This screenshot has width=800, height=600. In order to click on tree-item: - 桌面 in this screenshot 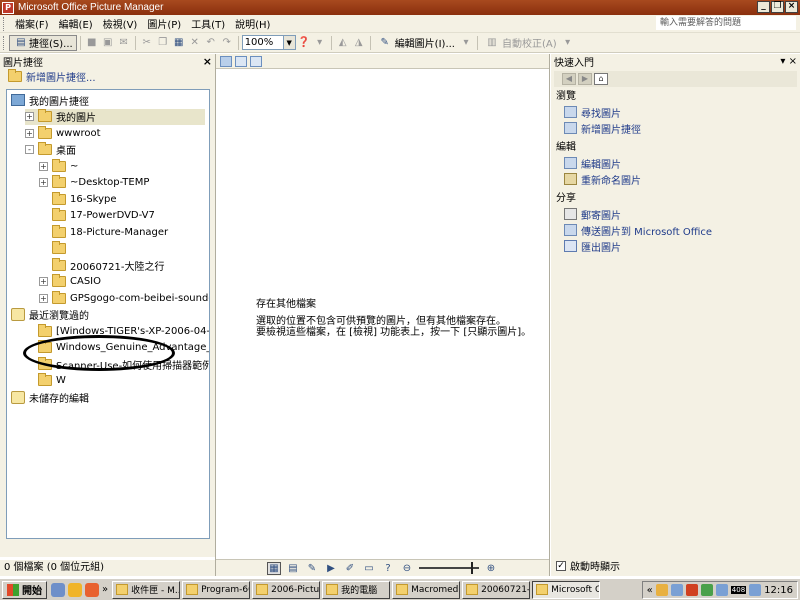, I will do `click(50, 150)`.